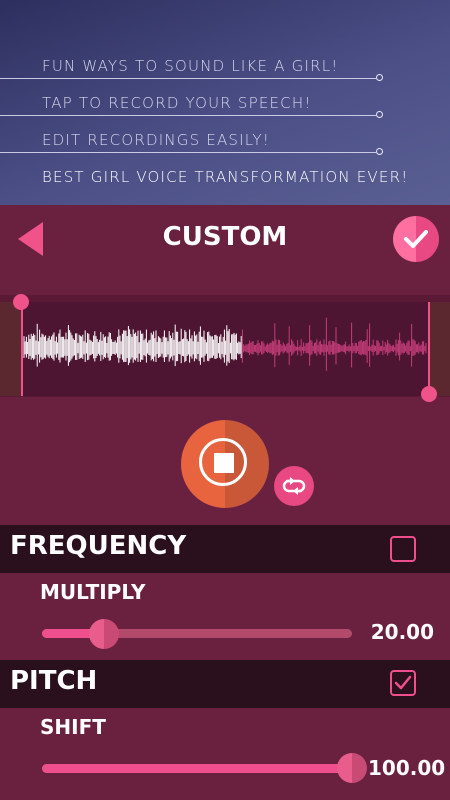 The height and width of the screenshot is (800, 450). I want to click on frequency-checkbox, so click(403, 549).